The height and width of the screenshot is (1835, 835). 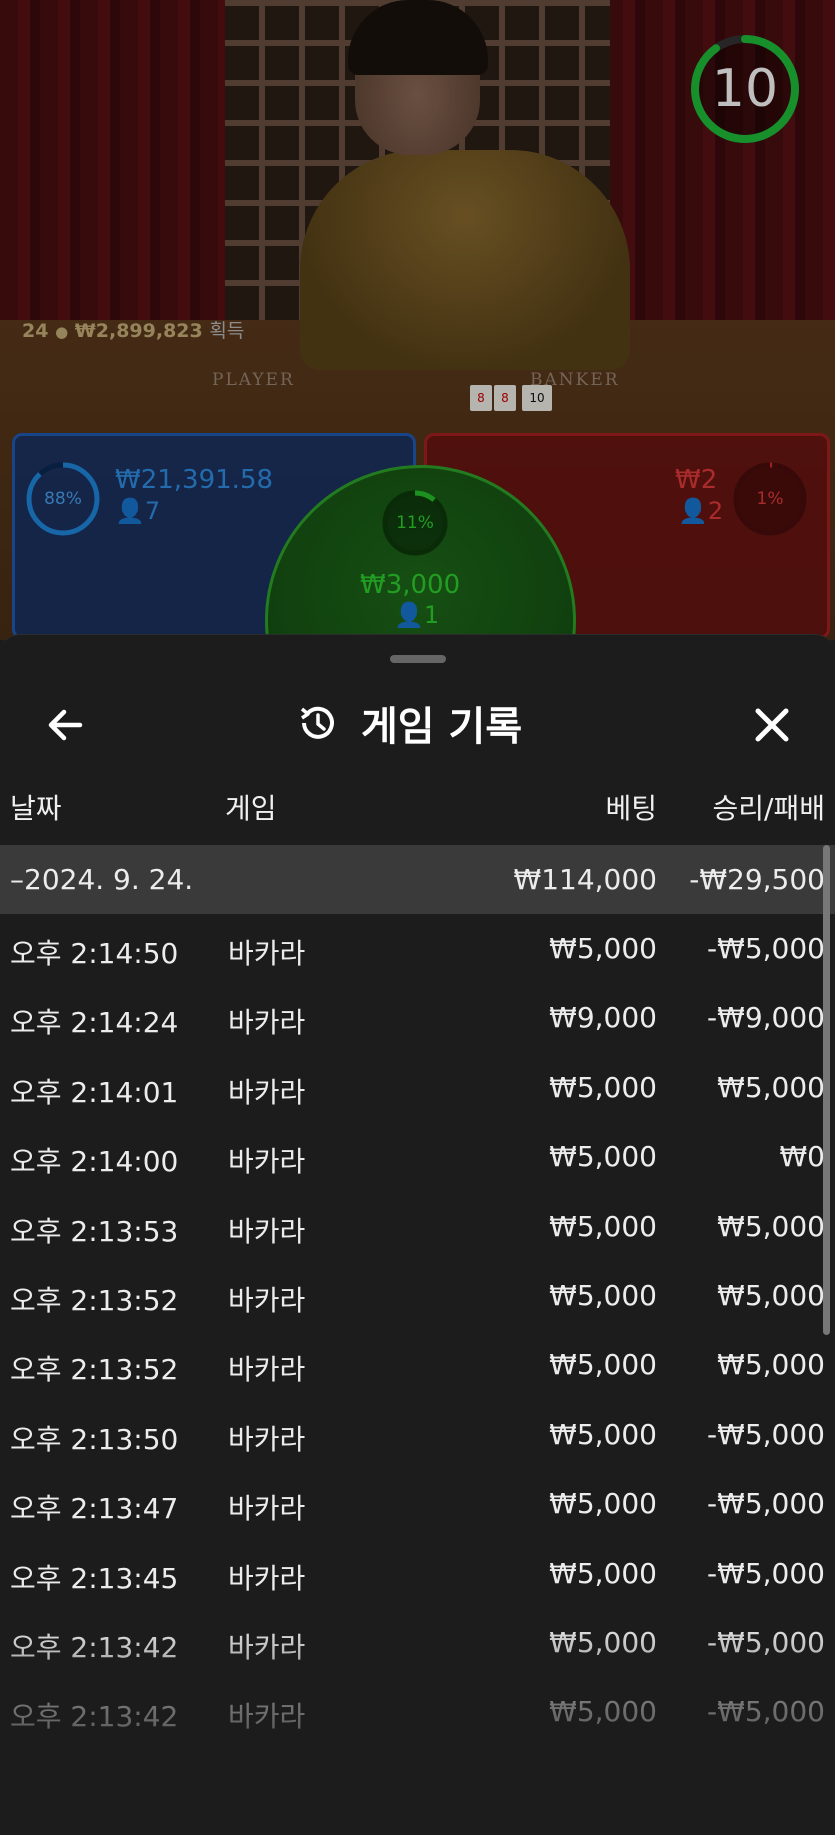 I want to click on winners-suffix: 획득, so click(x=227, y=331).